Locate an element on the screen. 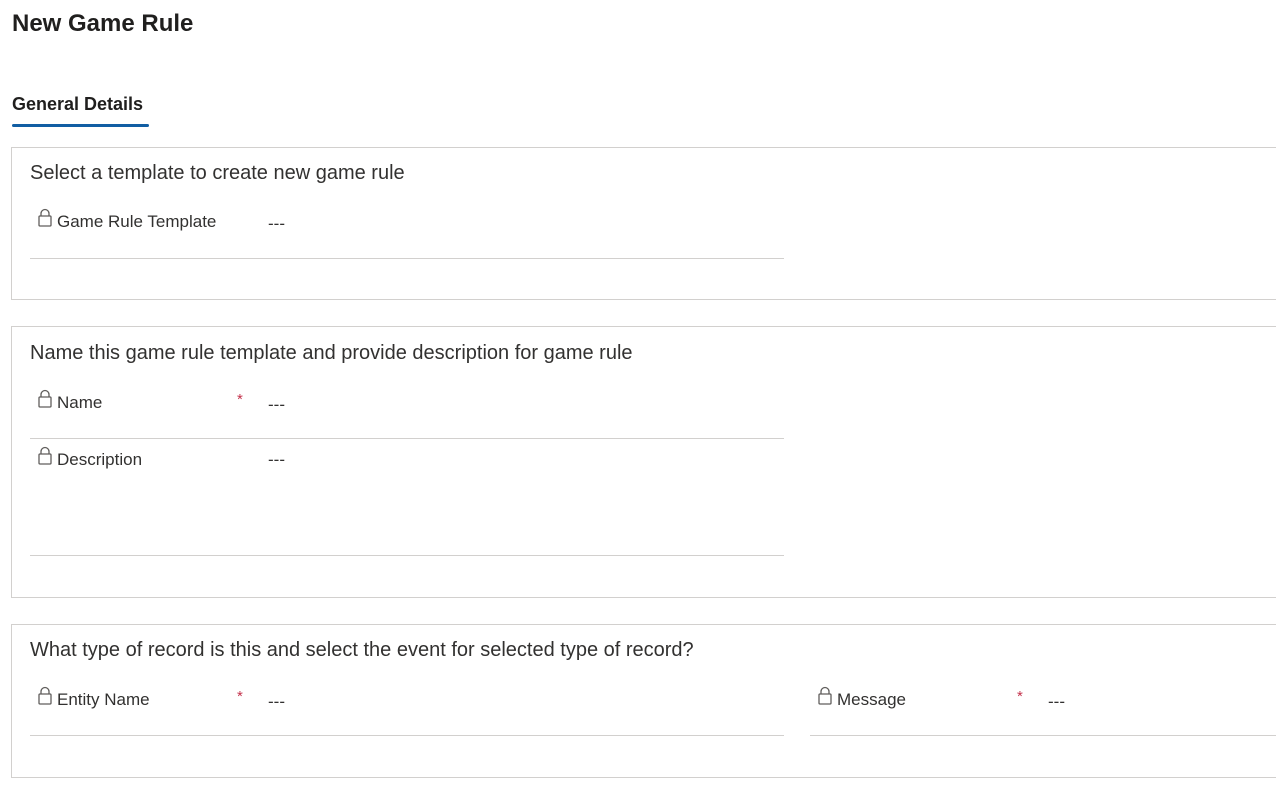 Image resolution: width=1276 pixels, height=790 pixels. field-label: Name is located at coordinates (80, 402).